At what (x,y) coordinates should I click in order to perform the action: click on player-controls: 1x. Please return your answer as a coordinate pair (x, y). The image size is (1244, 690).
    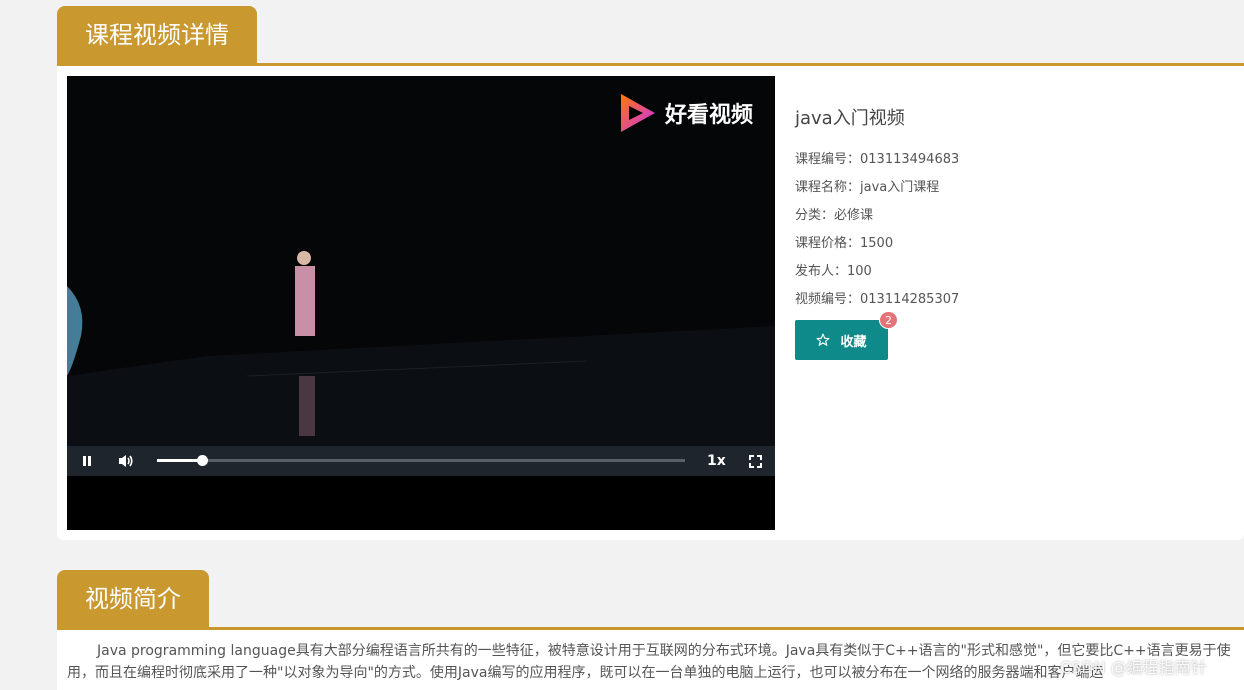
    Looking at the image, I should click on (421, 461).